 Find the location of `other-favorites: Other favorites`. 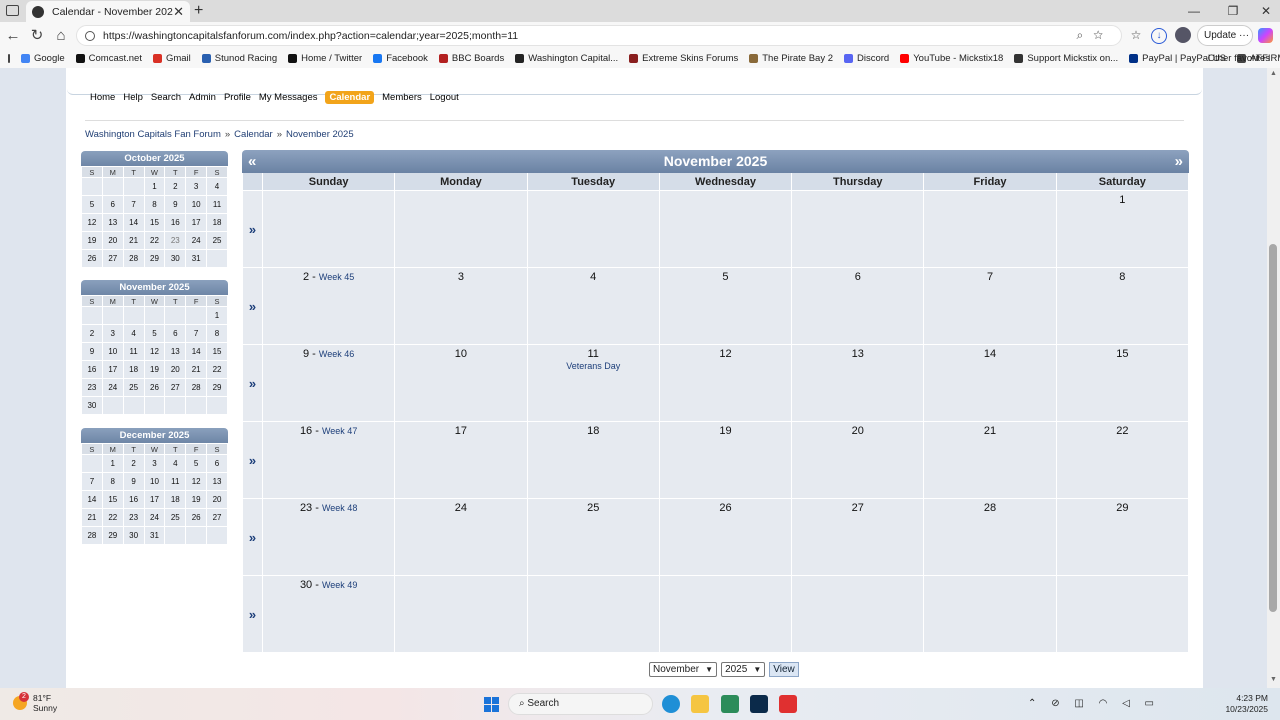

other-favorites: Other favorites is located at coordinates (1239, 58).